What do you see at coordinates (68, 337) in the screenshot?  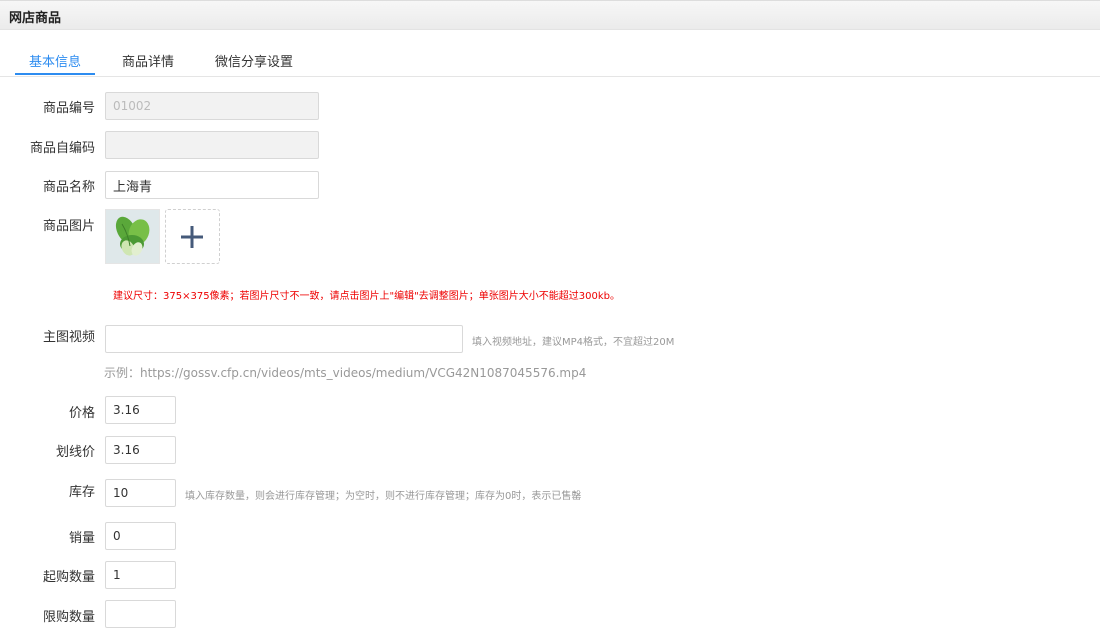 I see `video-label: 主图视频` at bounding box center [68, 337].